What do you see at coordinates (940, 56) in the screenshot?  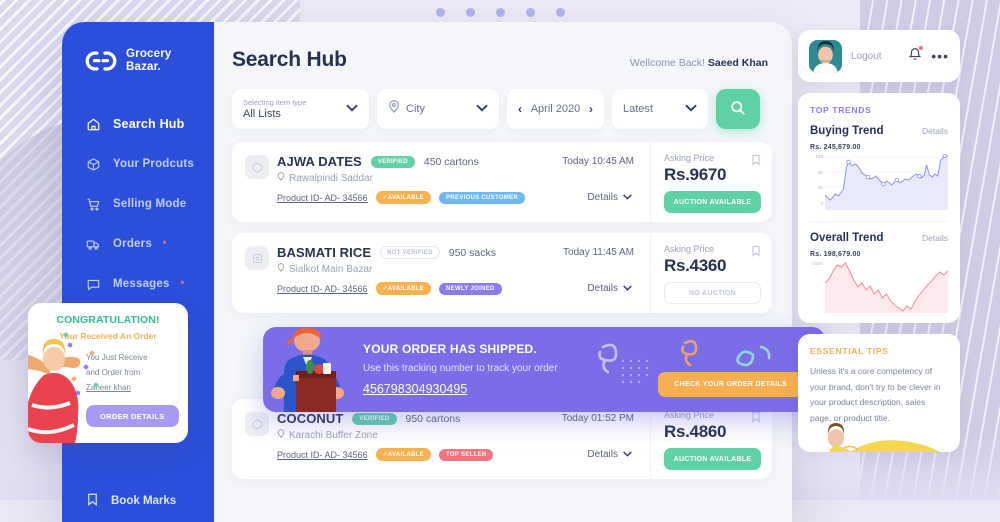 I see `more-dots-icon: •••` at bounding box center [940, 56].